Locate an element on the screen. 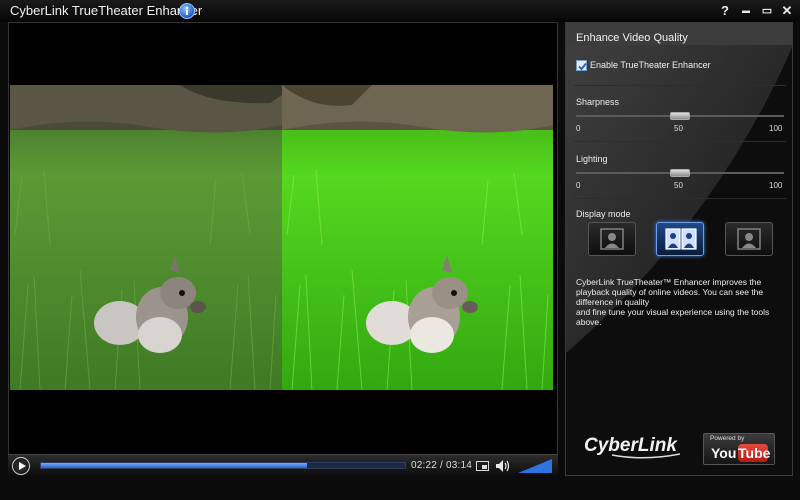 The width and height of the screenshot is (800, 500). lighting-mid: 50 is located at coordinates (678, 185).